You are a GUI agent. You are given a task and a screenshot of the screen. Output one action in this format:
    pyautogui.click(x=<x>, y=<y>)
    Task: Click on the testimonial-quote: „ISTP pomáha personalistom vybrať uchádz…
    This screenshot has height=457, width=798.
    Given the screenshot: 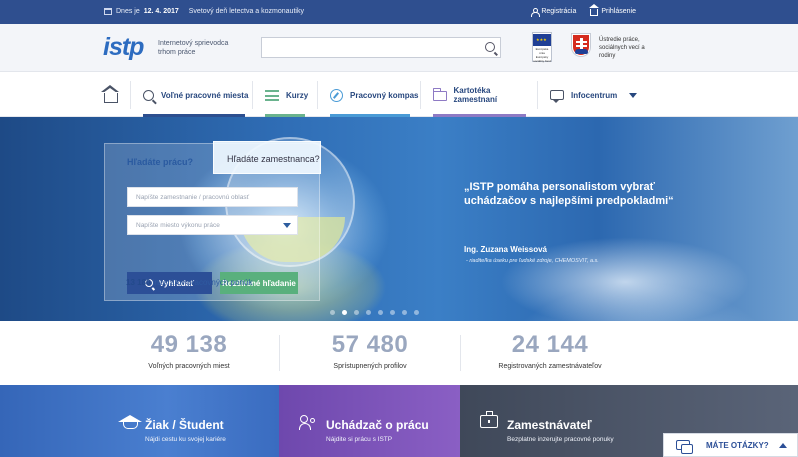 What is the action you would take?
    pyautogui.click(x=569, y=194)
    